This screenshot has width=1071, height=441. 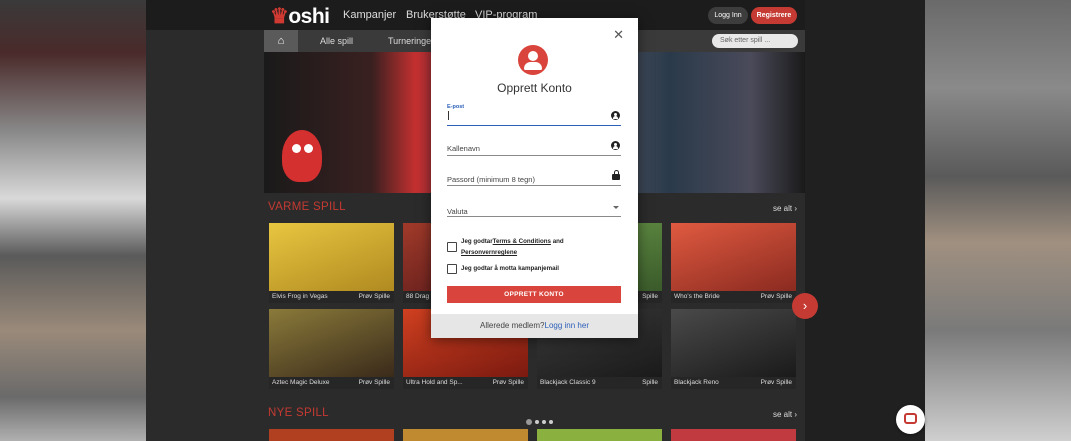 I want to click on game-caption: Aztec Magic Deluxe Prøv Spille, so click(x=331, y=383).